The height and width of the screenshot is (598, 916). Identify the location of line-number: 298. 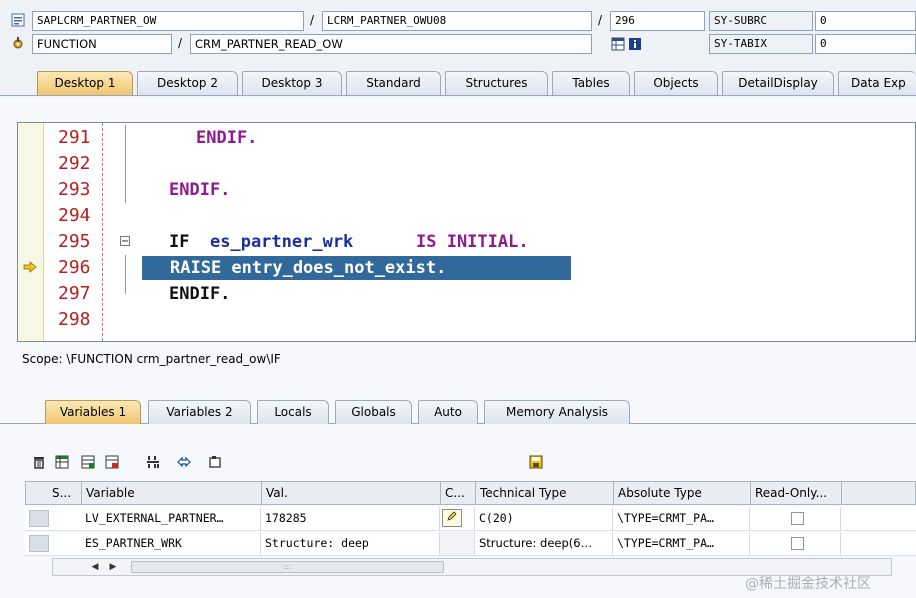
(74, 319).